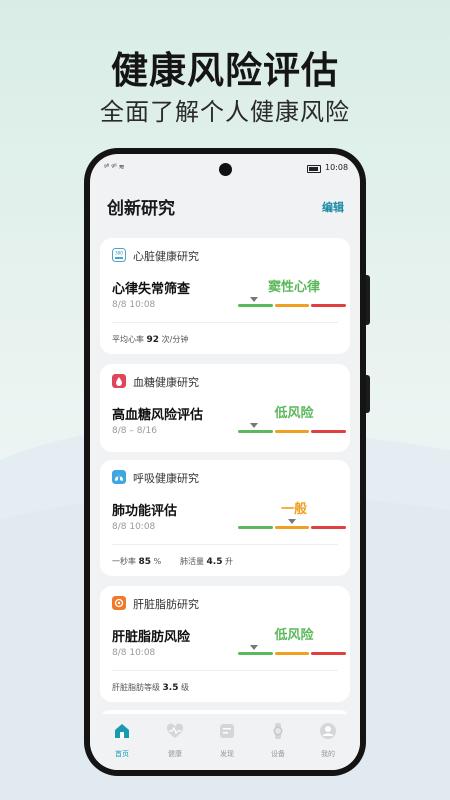  I want to click on study-card-blood-sugar: 血糖健康研究 高血糖风险评估 8/8 – 8/16 低风险, so click(225, 408).